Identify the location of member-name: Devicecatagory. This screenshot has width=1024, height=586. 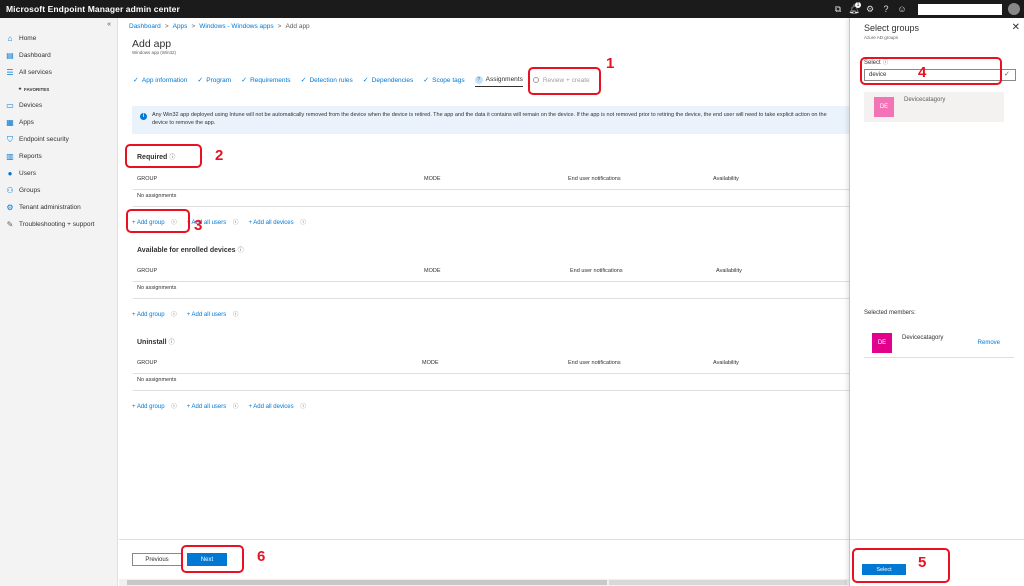
(923, 337).